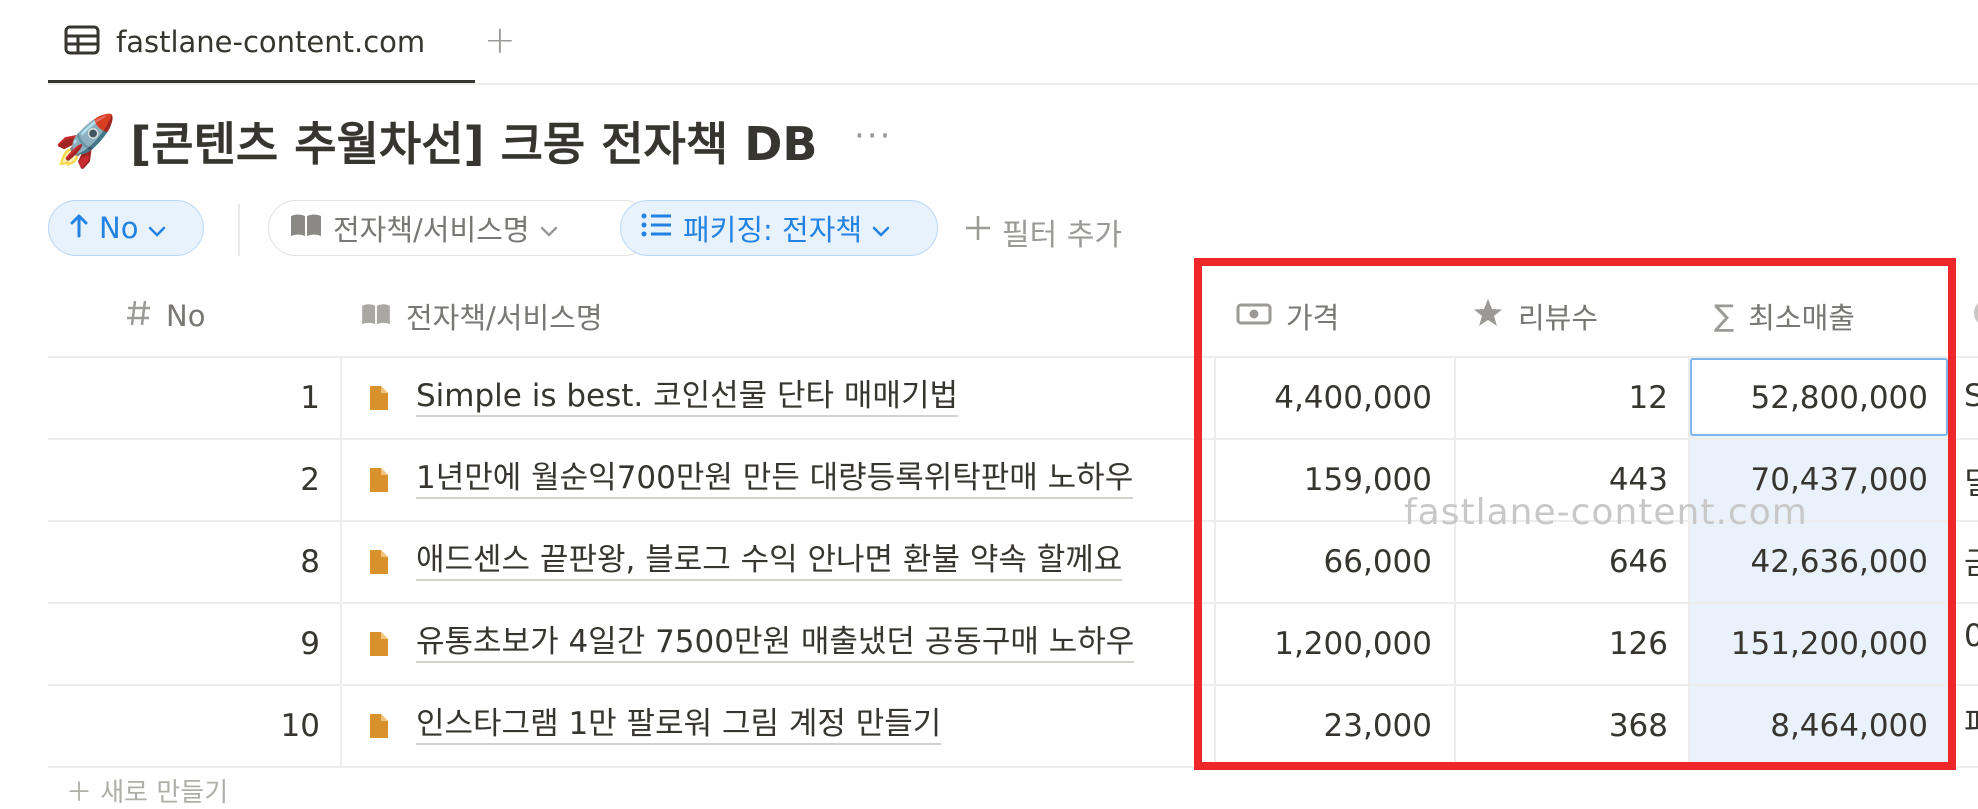  I want to click on filter-separator, so click(239, 230).